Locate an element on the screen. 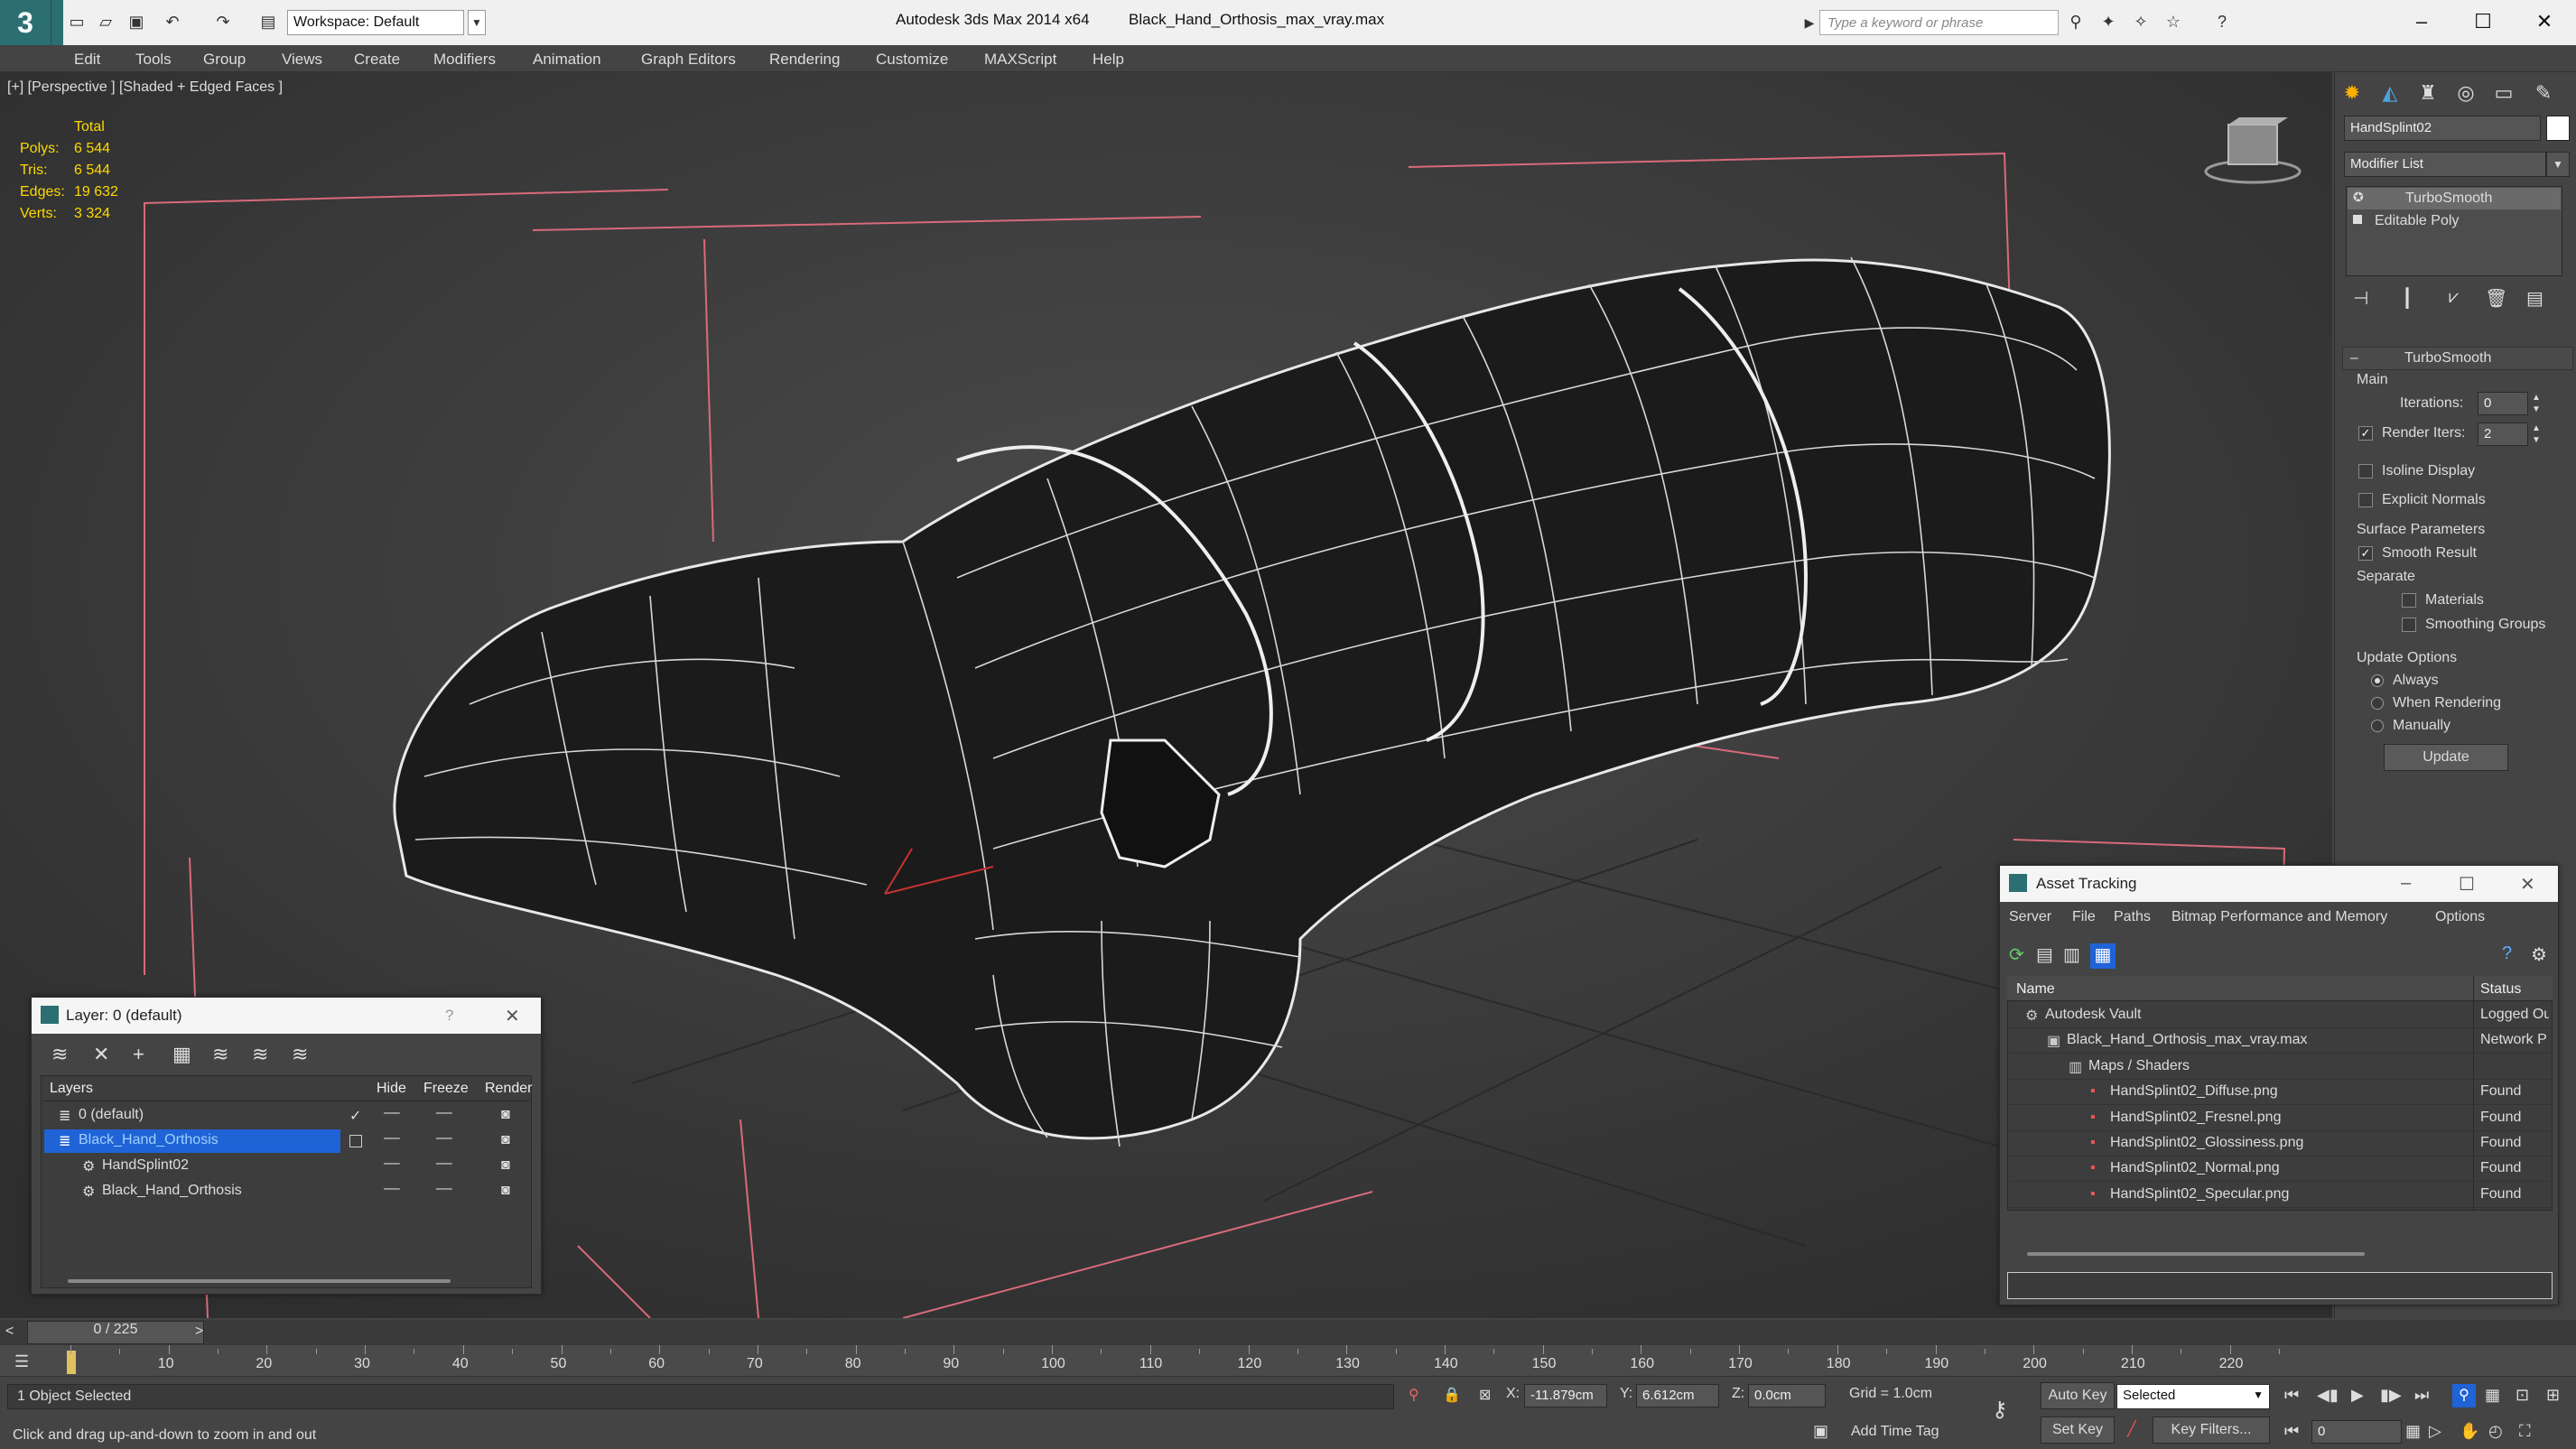 The height and width of the screenshot is (1449, 2576). render-column-header: Render is located at coordinates (508, 1089).